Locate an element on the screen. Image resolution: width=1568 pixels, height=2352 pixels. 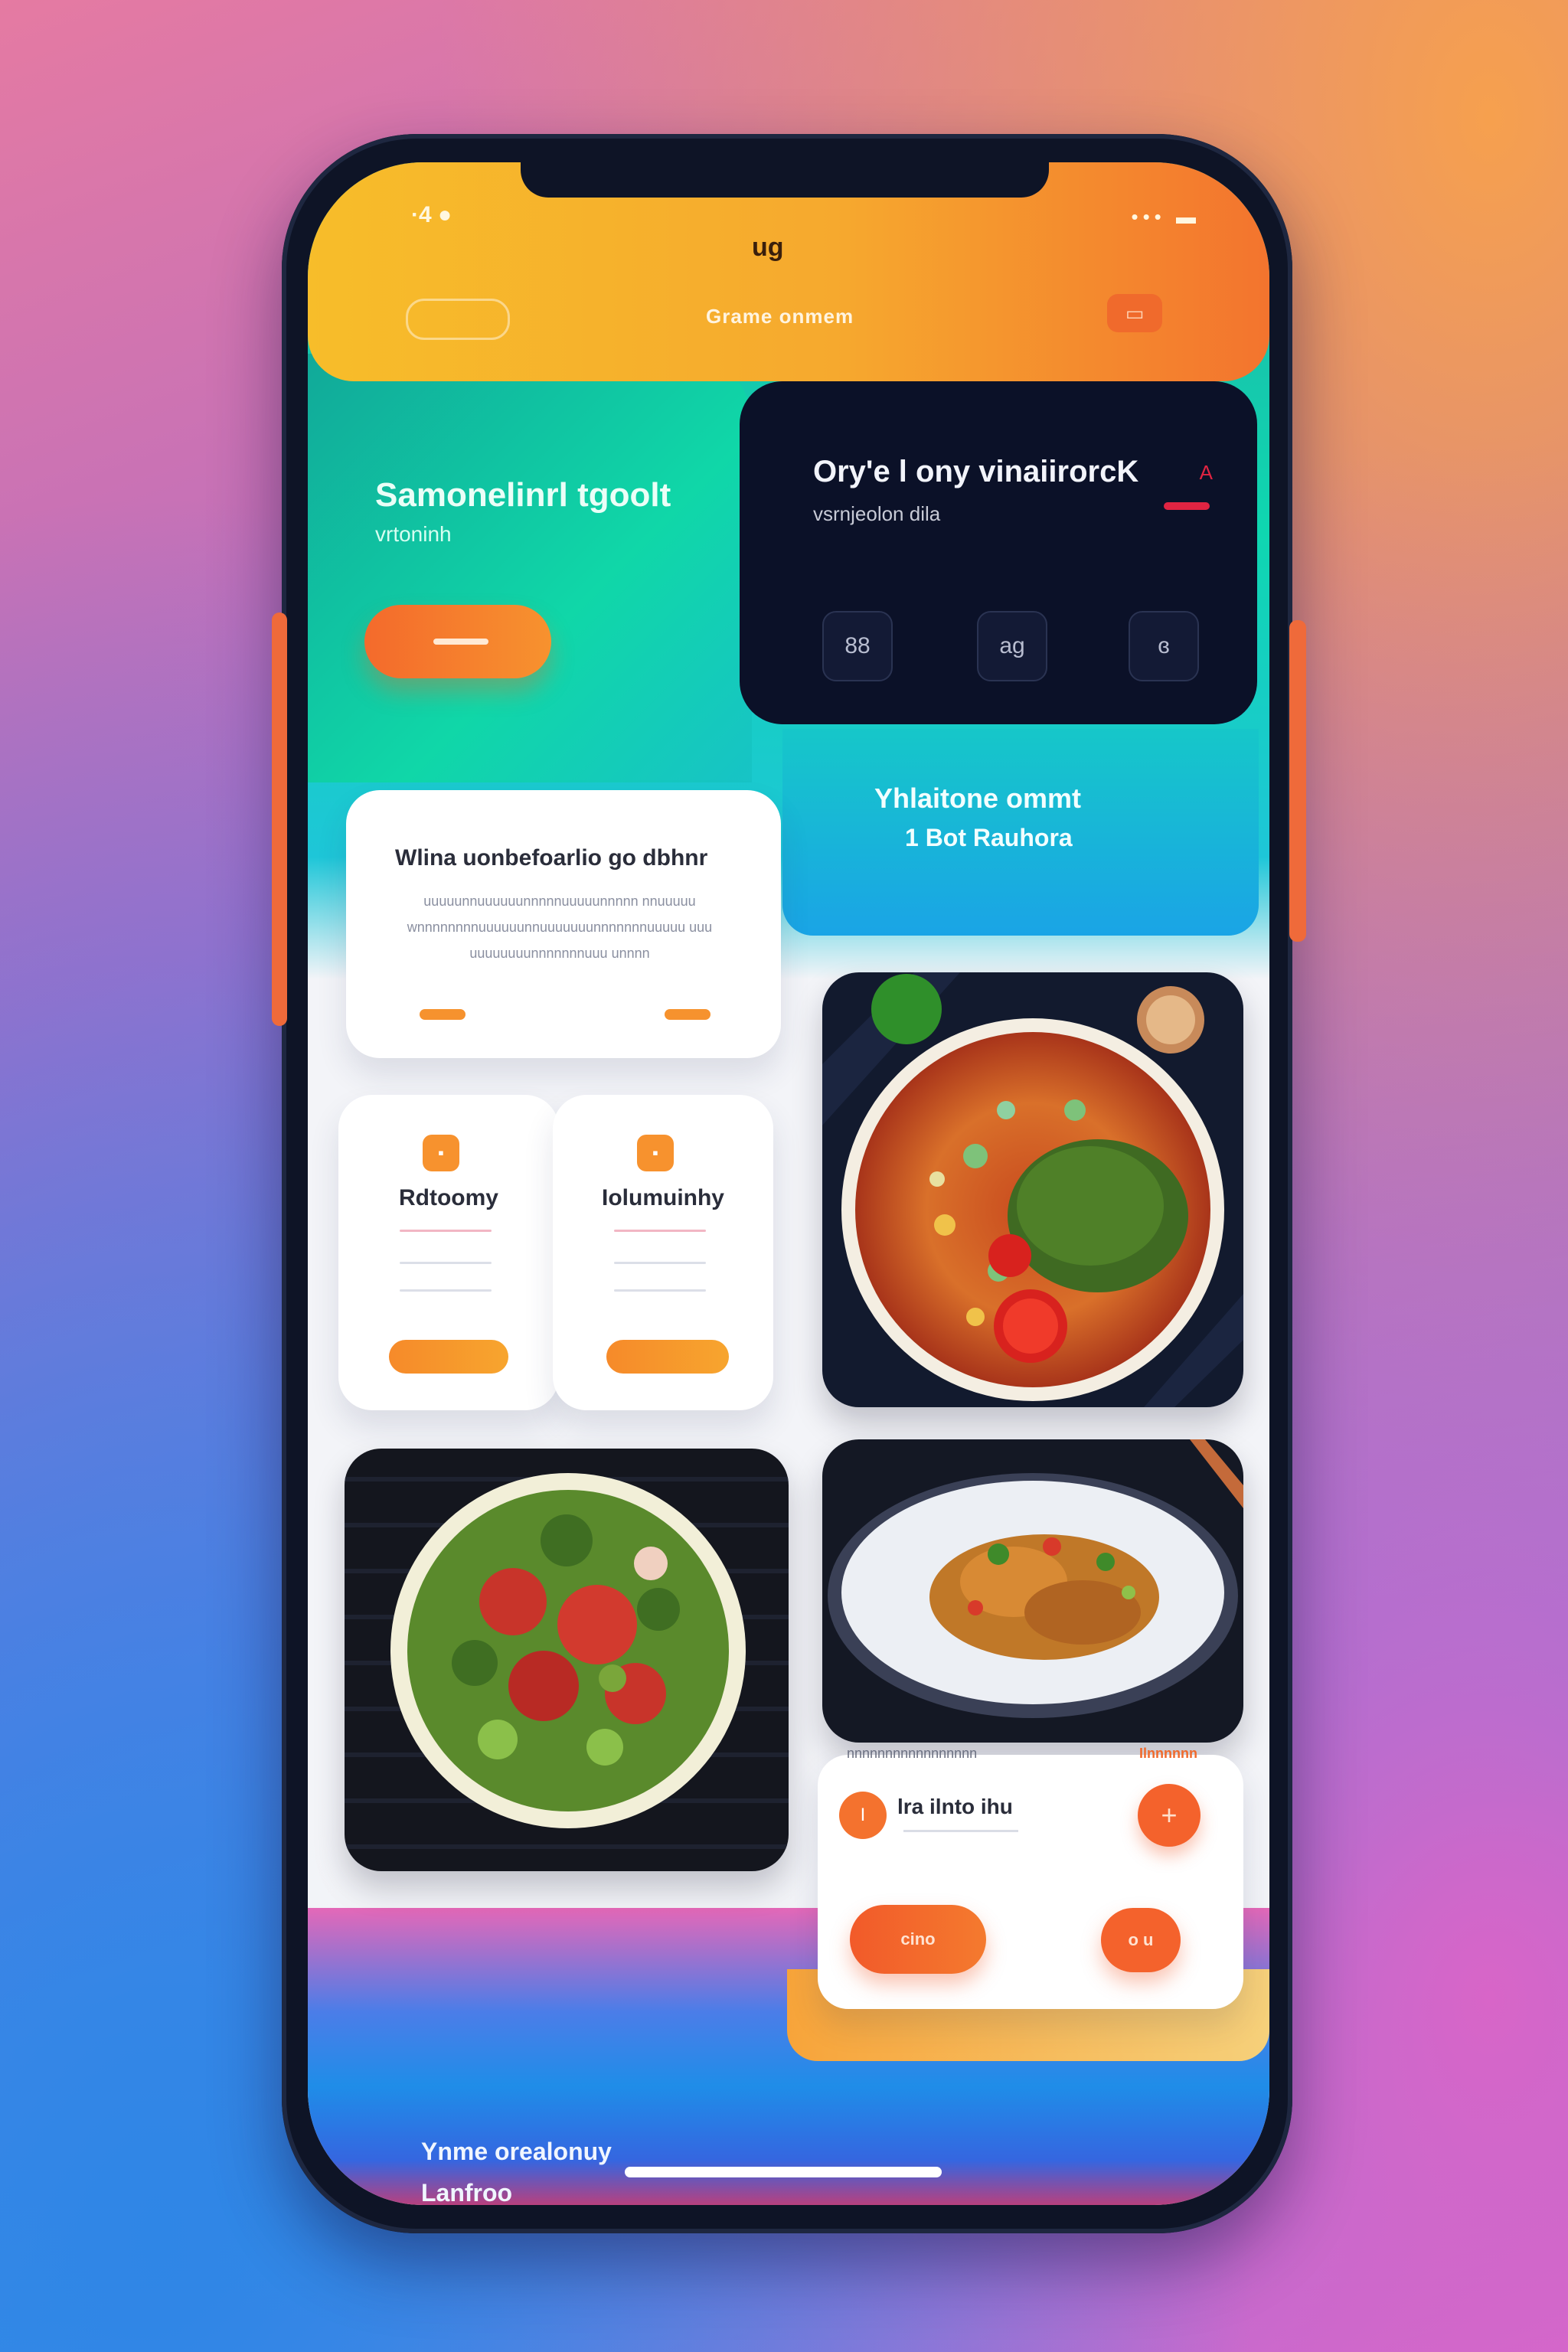
cart-button: ▭ is located at coordinates (1134, 313).